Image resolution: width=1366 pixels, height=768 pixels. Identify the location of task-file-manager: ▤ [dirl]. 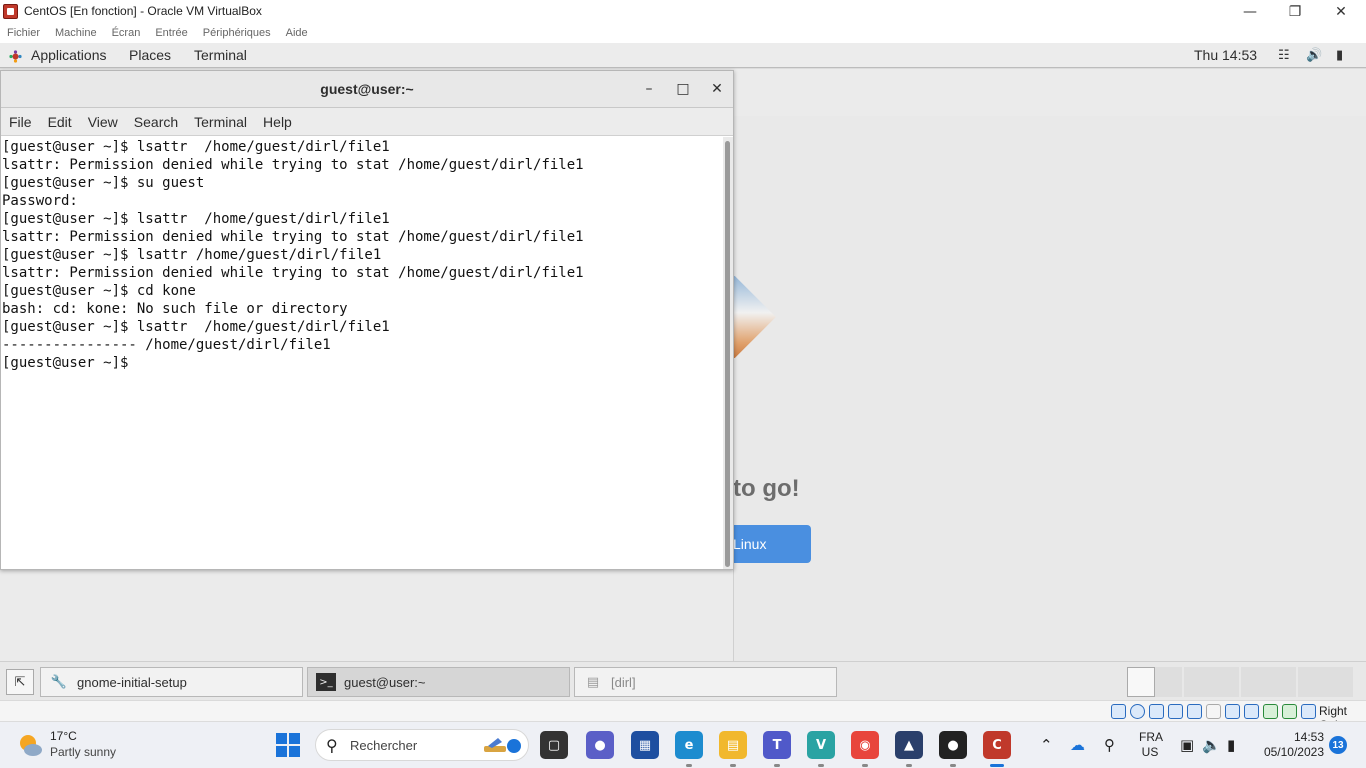
(705, 682).